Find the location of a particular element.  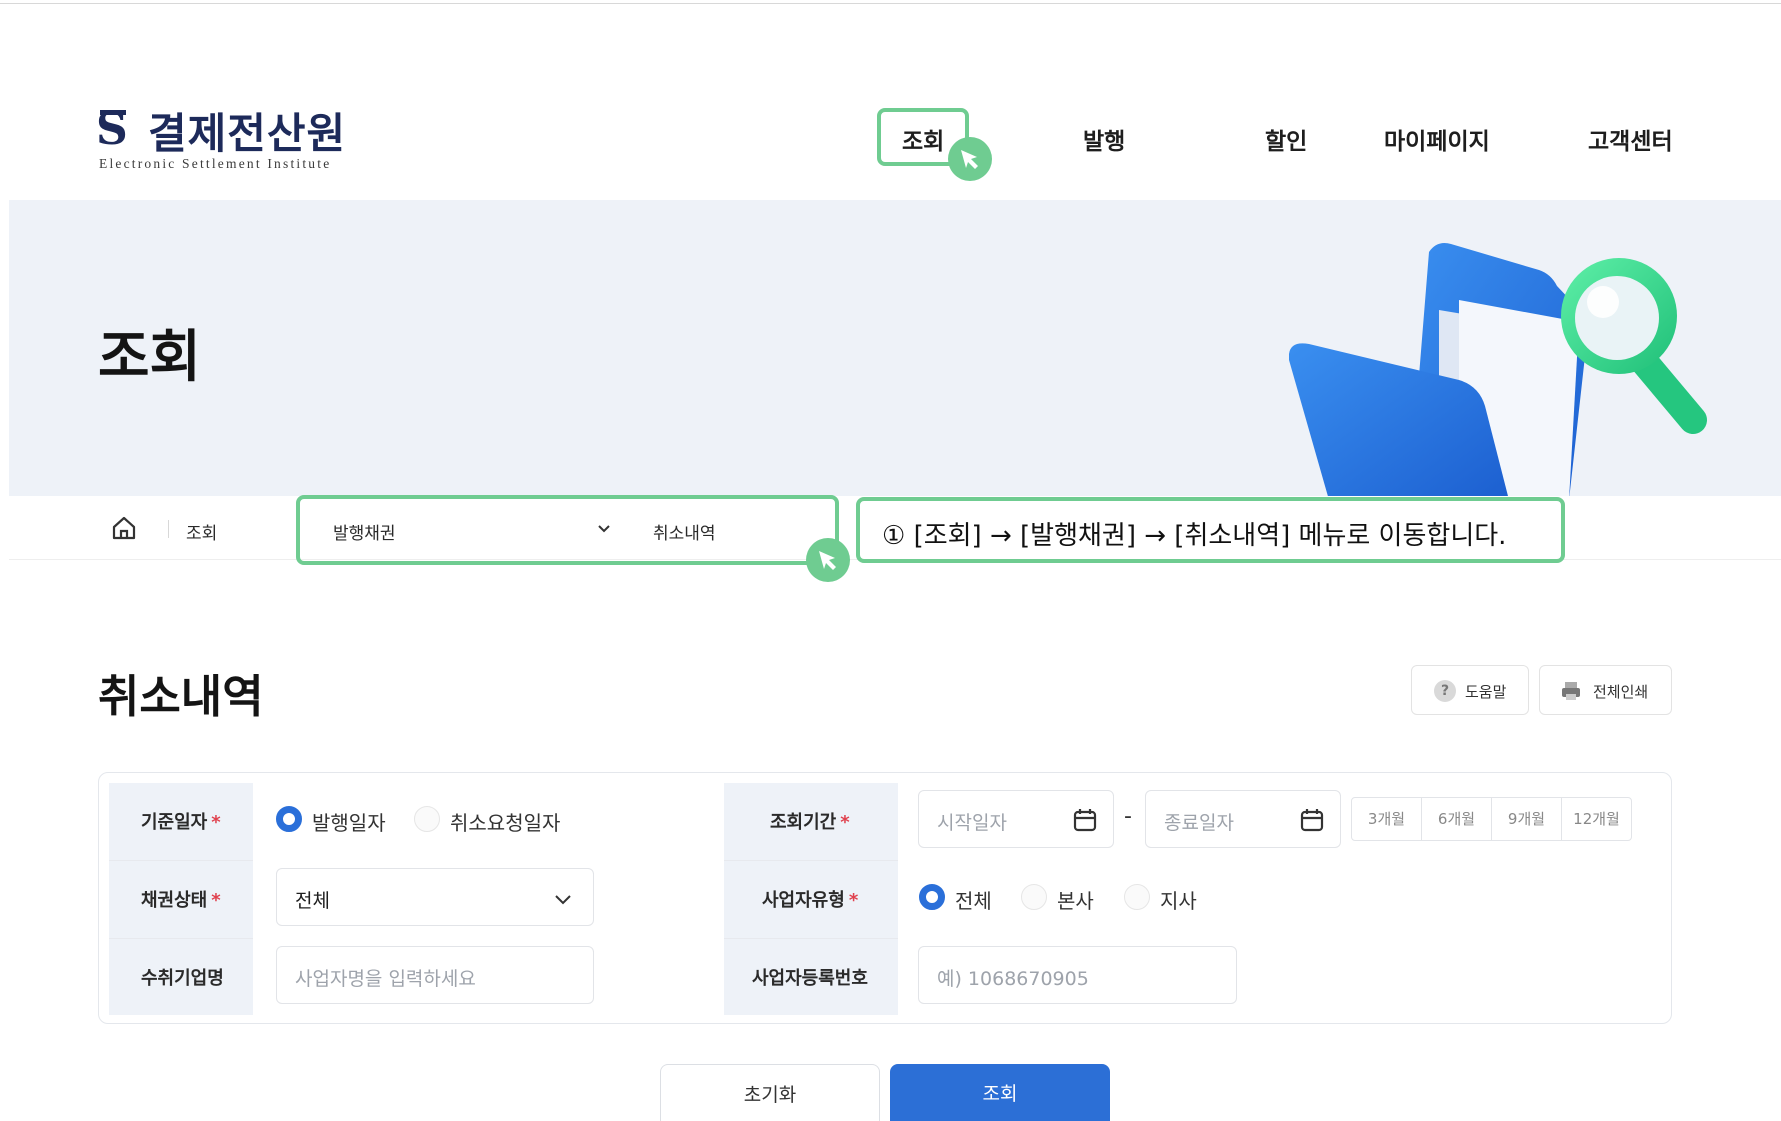

instruction-callout: ① [조회] → [발행채권] → [취소내역] 메뉴로 이동합니다. is located at coordinates (1210, 530).